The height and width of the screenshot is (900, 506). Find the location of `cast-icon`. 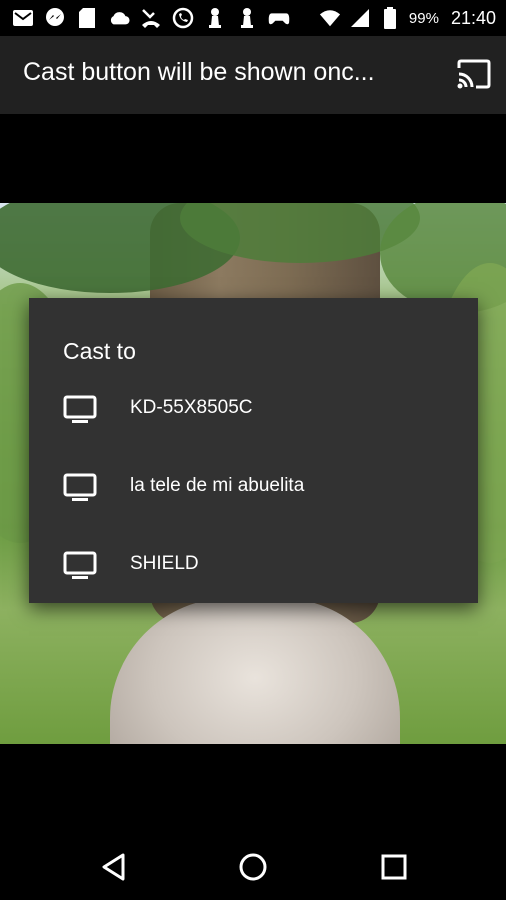

cast-icon is located at coordinates (474, 74).